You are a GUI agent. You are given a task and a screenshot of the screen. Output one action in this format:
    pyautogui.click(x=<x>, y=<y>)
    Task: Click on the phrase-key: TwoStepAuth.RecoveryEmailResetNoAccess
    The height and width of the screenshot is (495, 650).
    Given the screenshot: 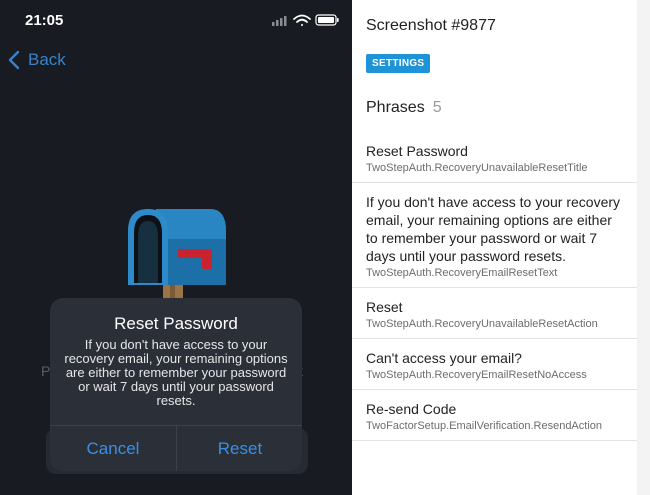 What is the action you would take?
    pyautogui.click(x=476, y=375)
    